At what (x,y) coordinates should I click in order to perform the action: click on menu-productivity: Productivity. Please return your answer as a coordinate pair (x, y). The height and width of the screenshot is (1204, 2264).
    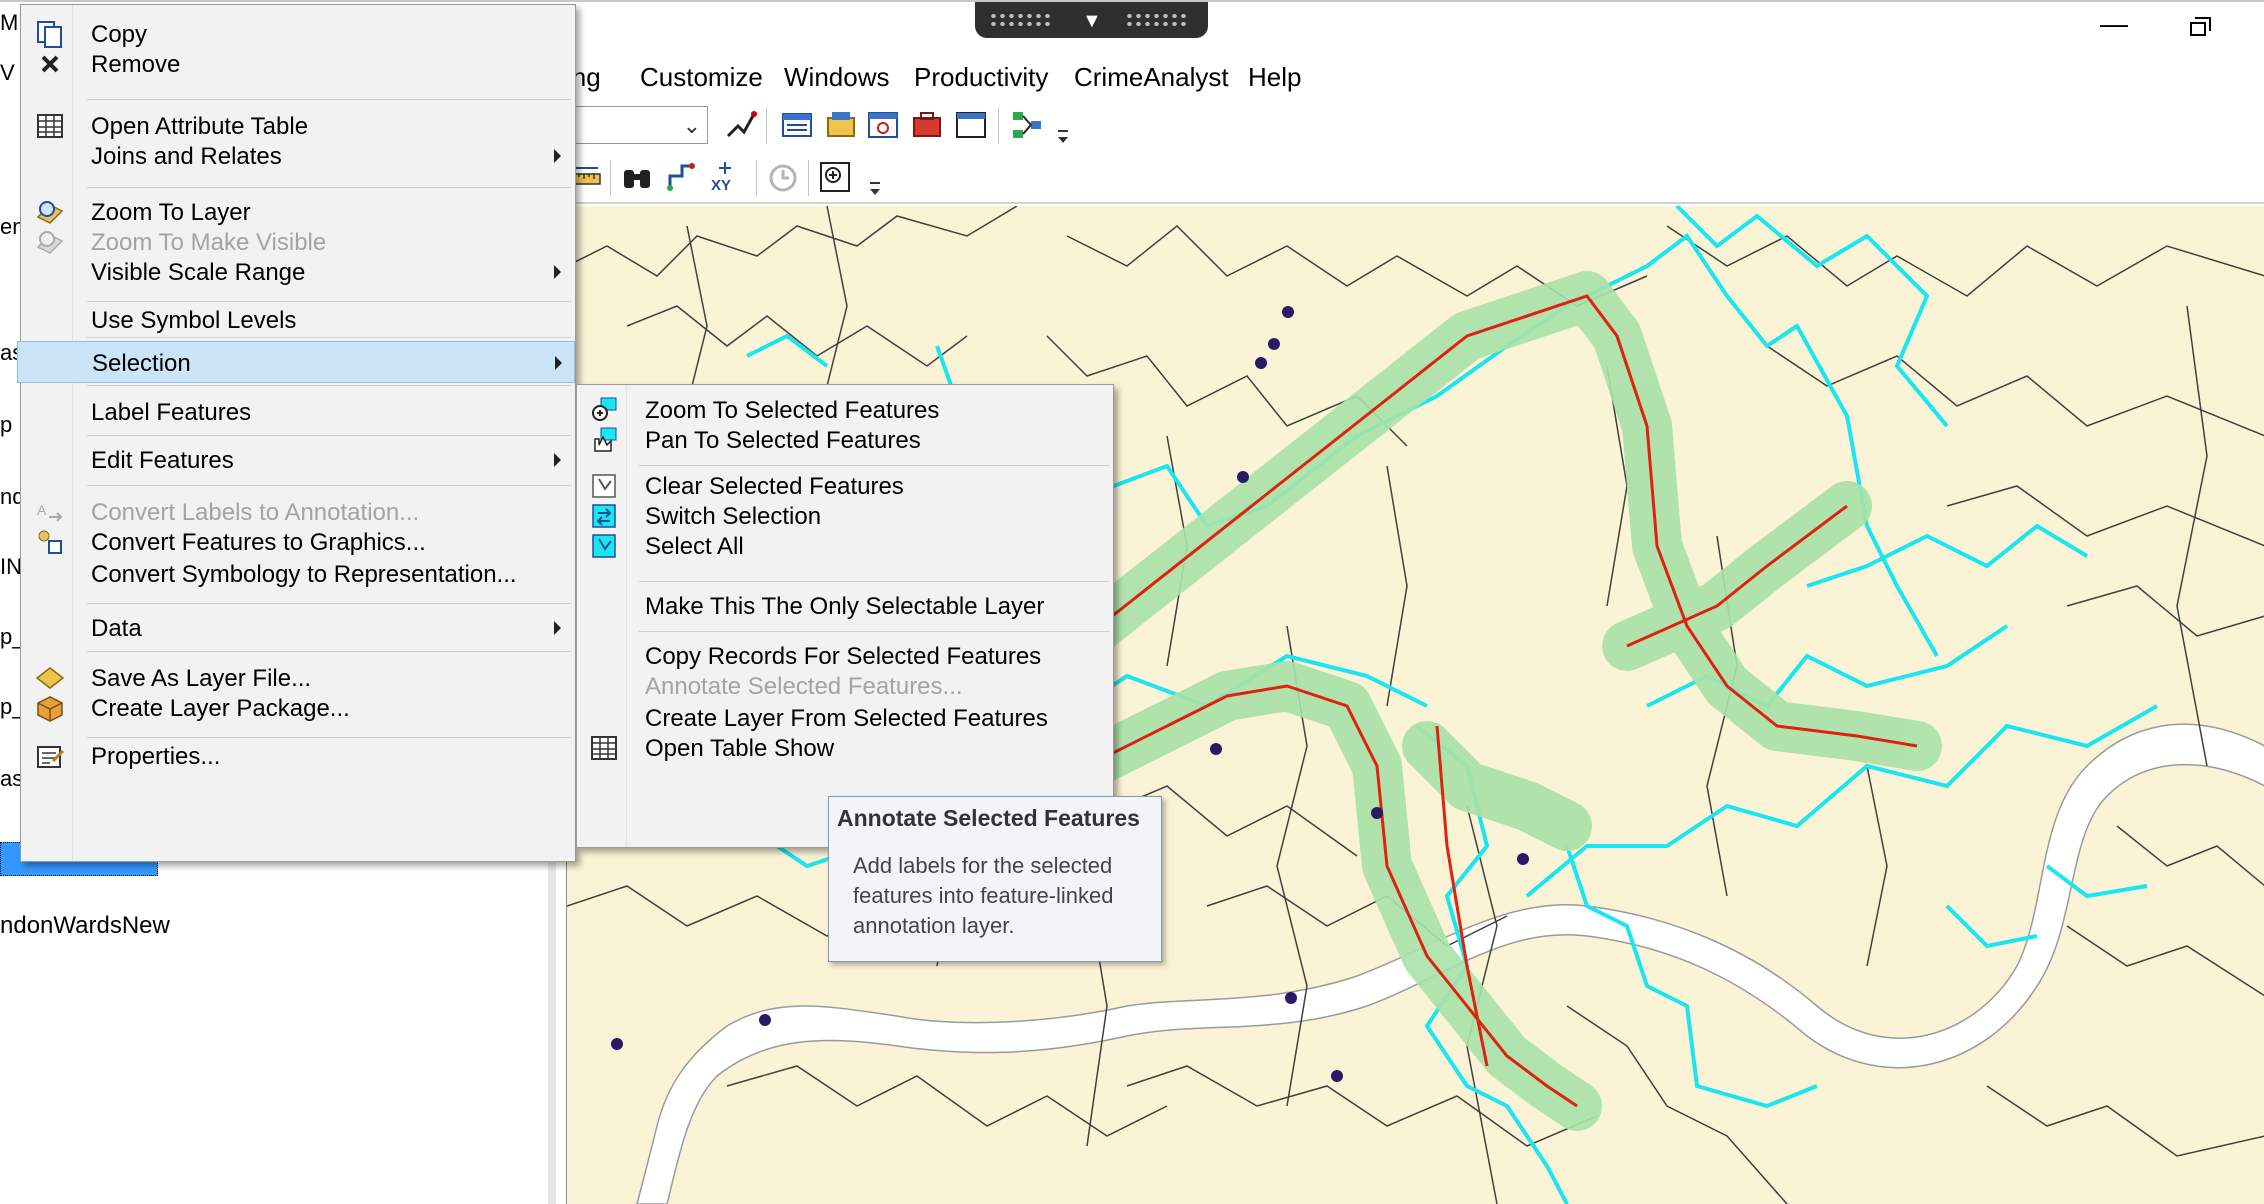
    Looking at the image, I should click on (981, 77).